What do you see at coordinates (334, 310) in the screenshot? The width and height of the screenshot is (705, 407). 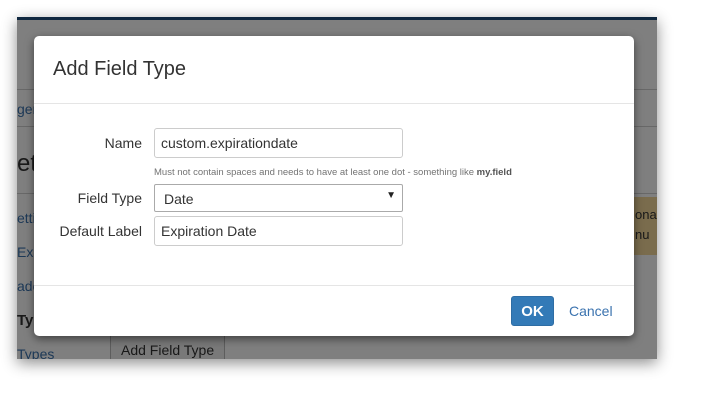 I see `dialog-footer: OK Cancel` at bounding box center [334, 310].